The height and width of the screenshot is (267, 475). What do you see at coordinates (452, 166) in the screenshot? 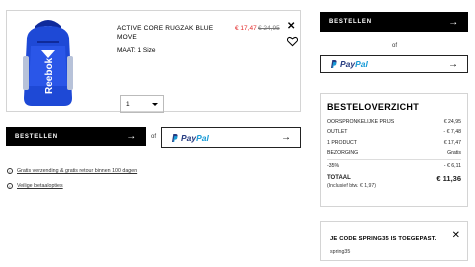
I see `summary-row-value: - € 6,11` at bounding box center [452, 166].